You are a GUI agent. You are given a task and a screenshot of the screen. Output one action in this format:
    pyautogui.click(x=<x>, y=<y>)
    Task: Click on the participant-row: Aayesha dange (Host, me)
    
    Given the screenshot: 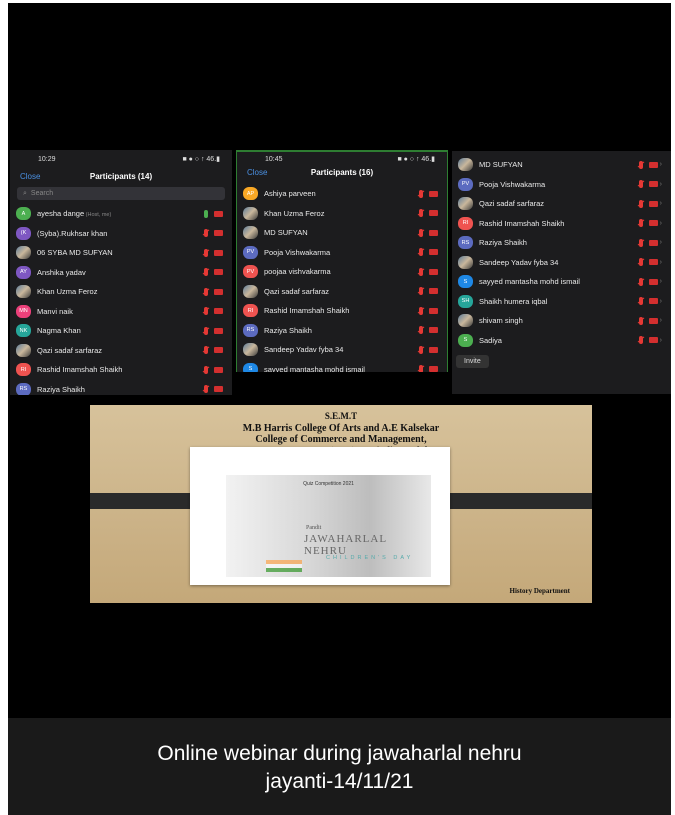 What is the action you would take?
    pyautogui.click(x=121, y=214)
    